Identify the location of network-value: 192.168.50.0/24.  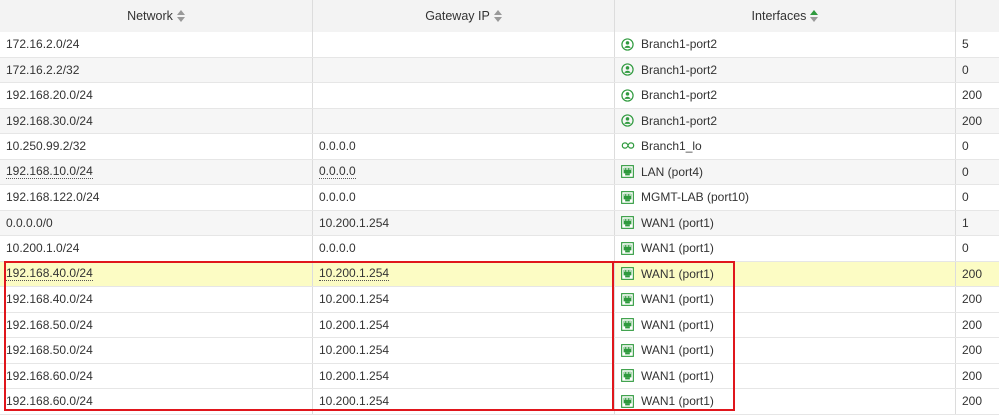
(49, 350).